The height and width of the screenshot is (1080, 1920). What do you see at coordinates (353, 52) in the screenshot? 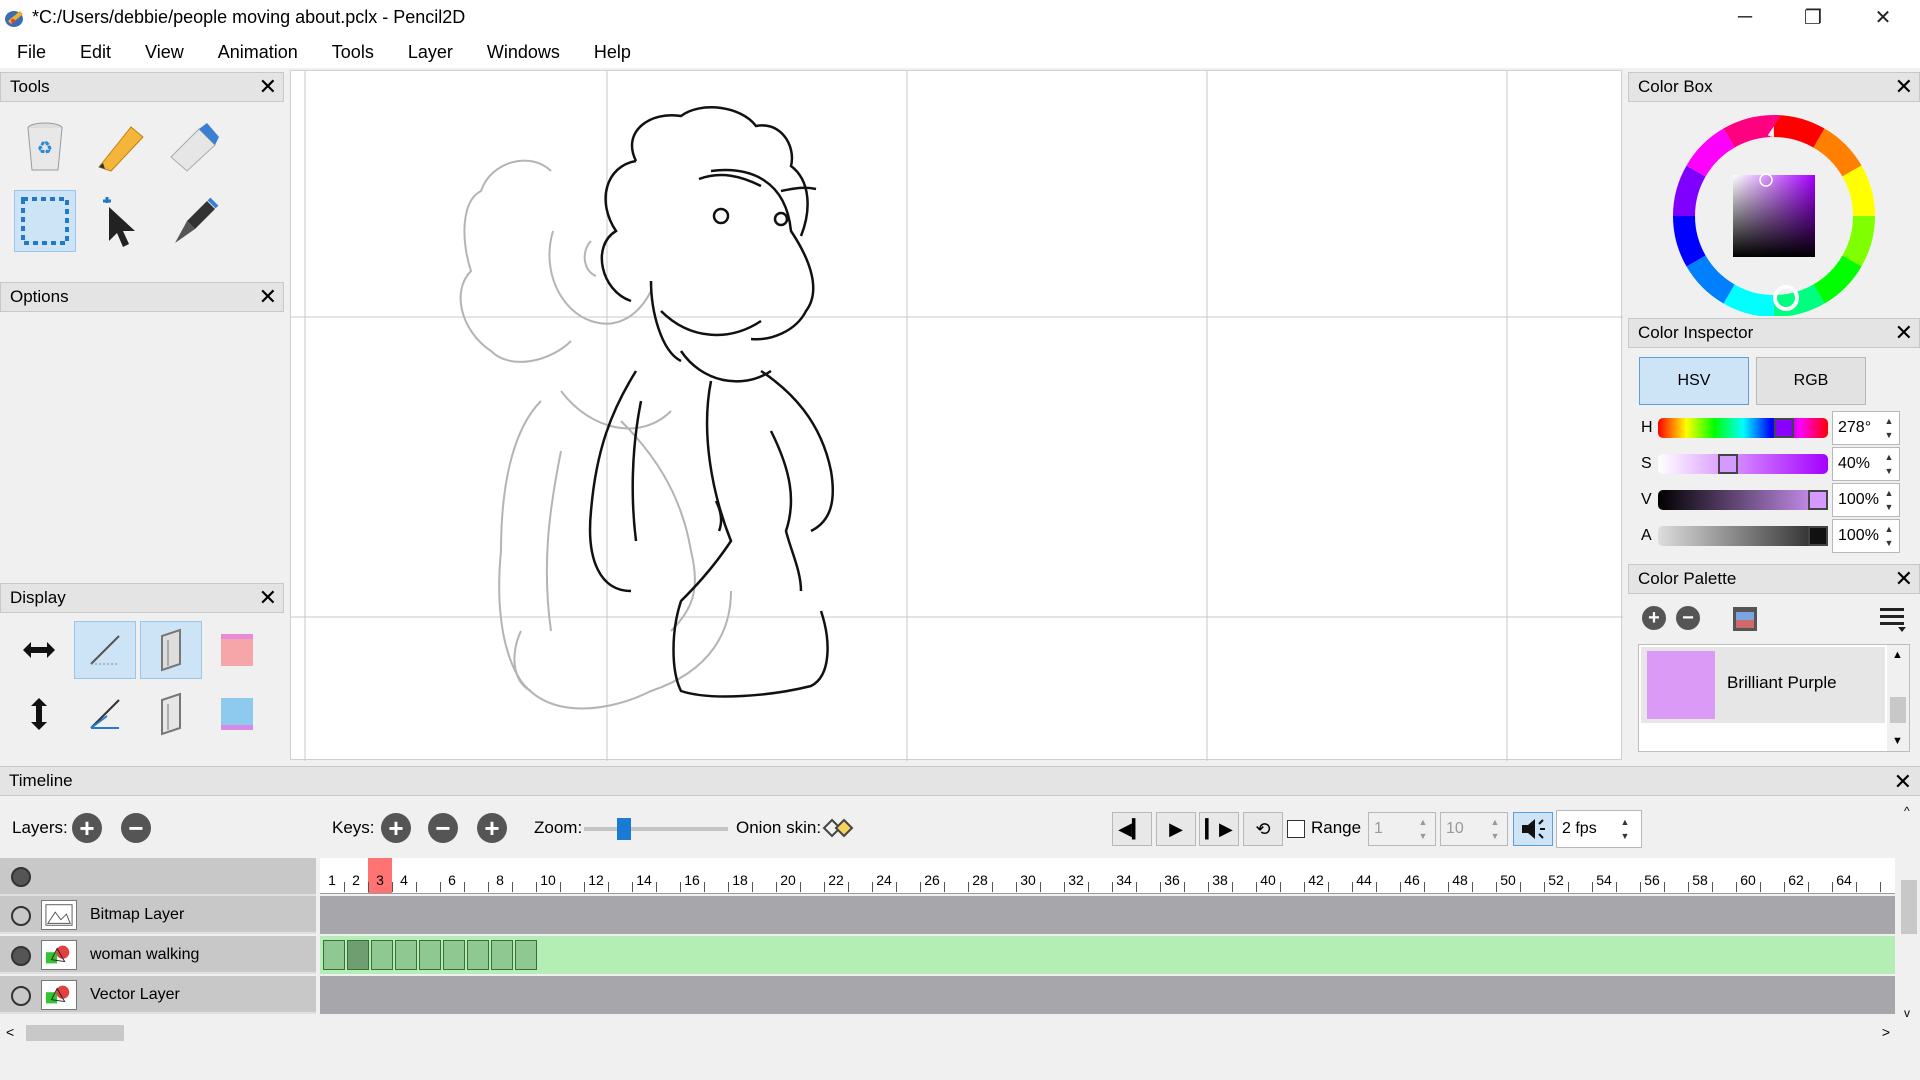
I see `menu-tools: Tools` at bounding box center [353, 52].